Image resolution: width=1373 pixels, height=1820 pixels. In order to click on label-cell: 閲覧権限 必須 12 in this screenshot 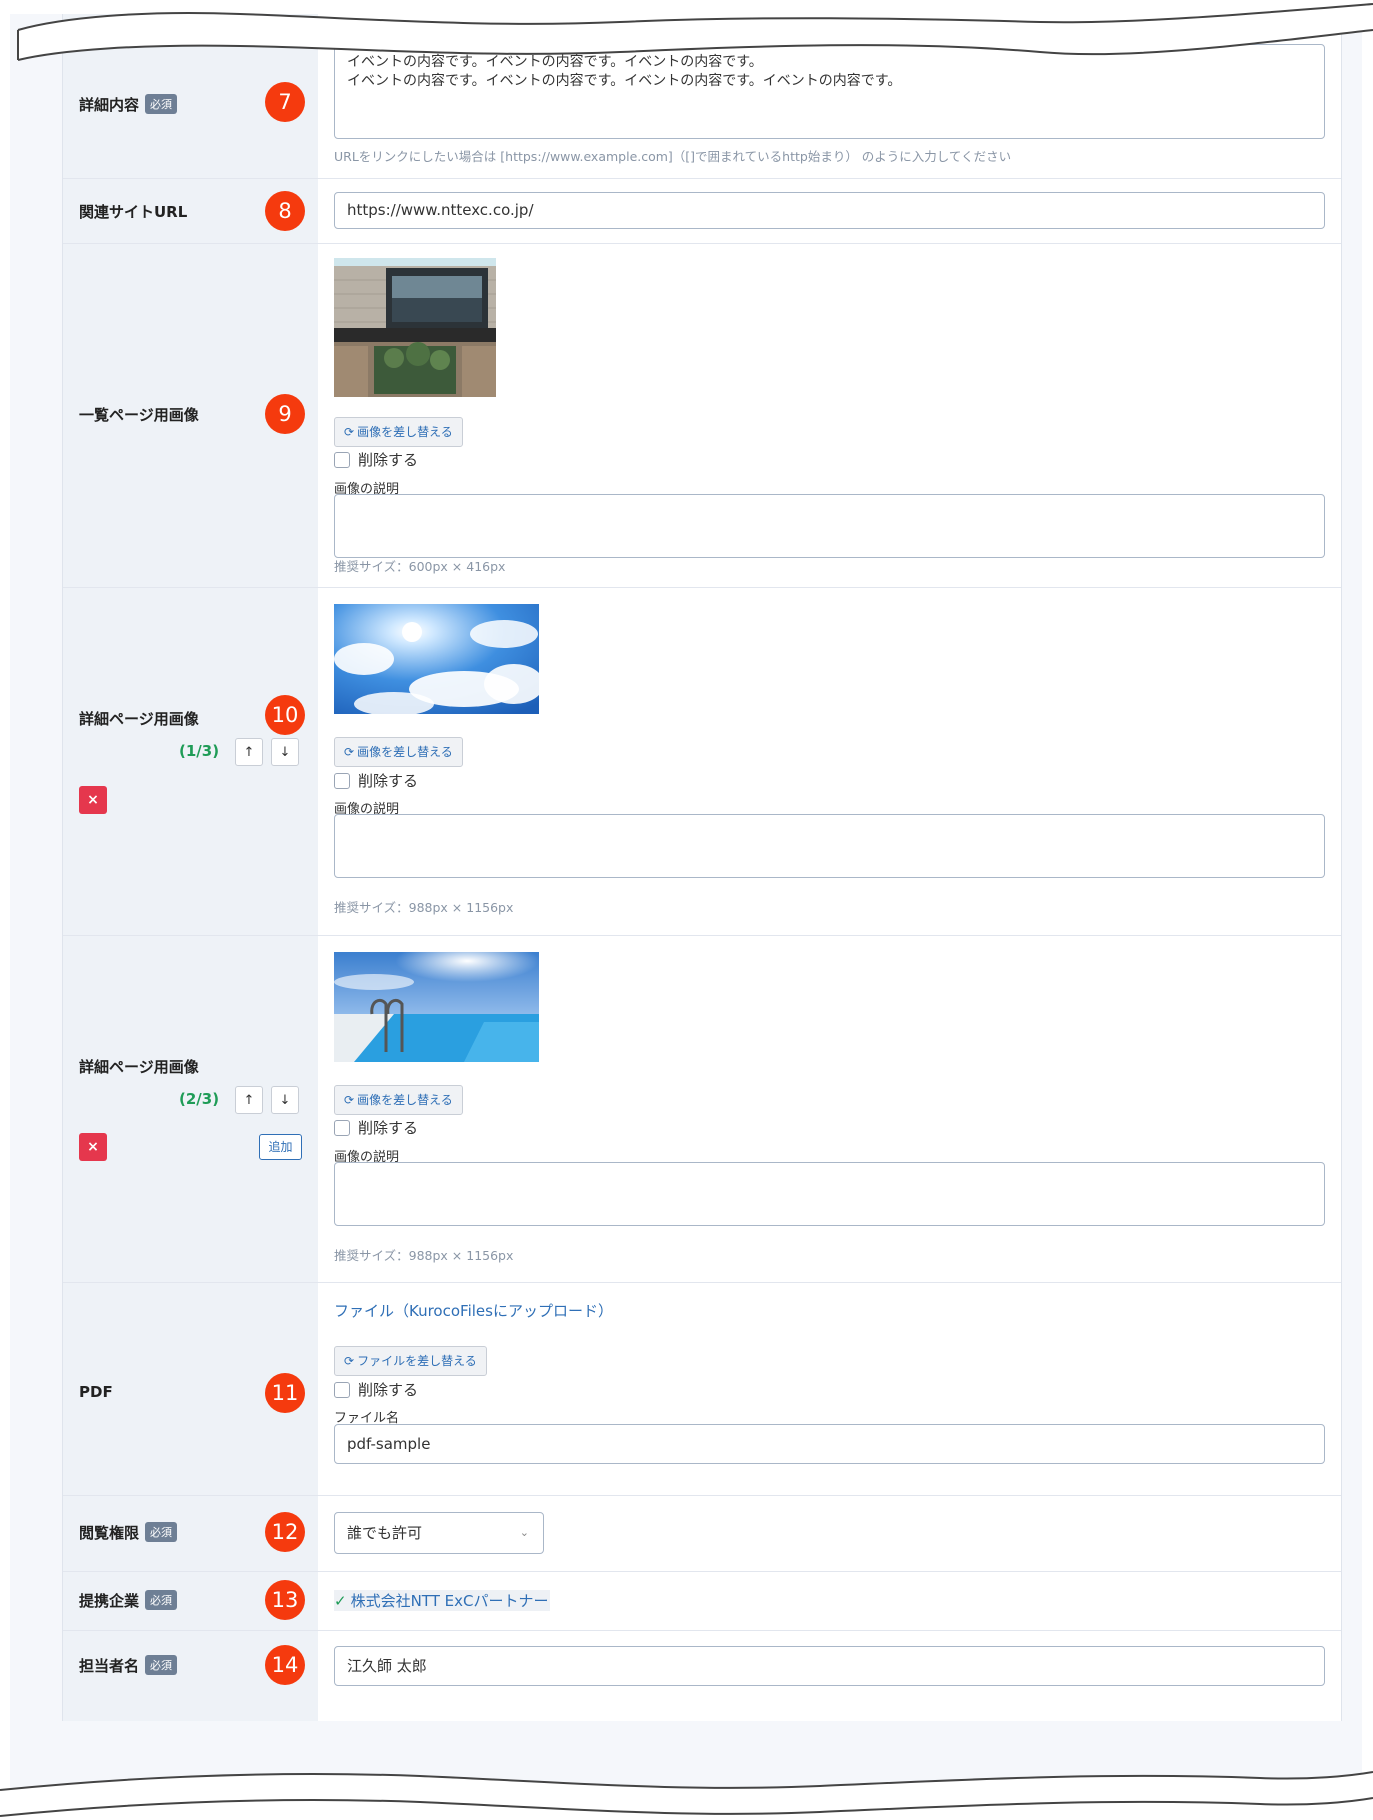, I will do `click(190, 1533)`.